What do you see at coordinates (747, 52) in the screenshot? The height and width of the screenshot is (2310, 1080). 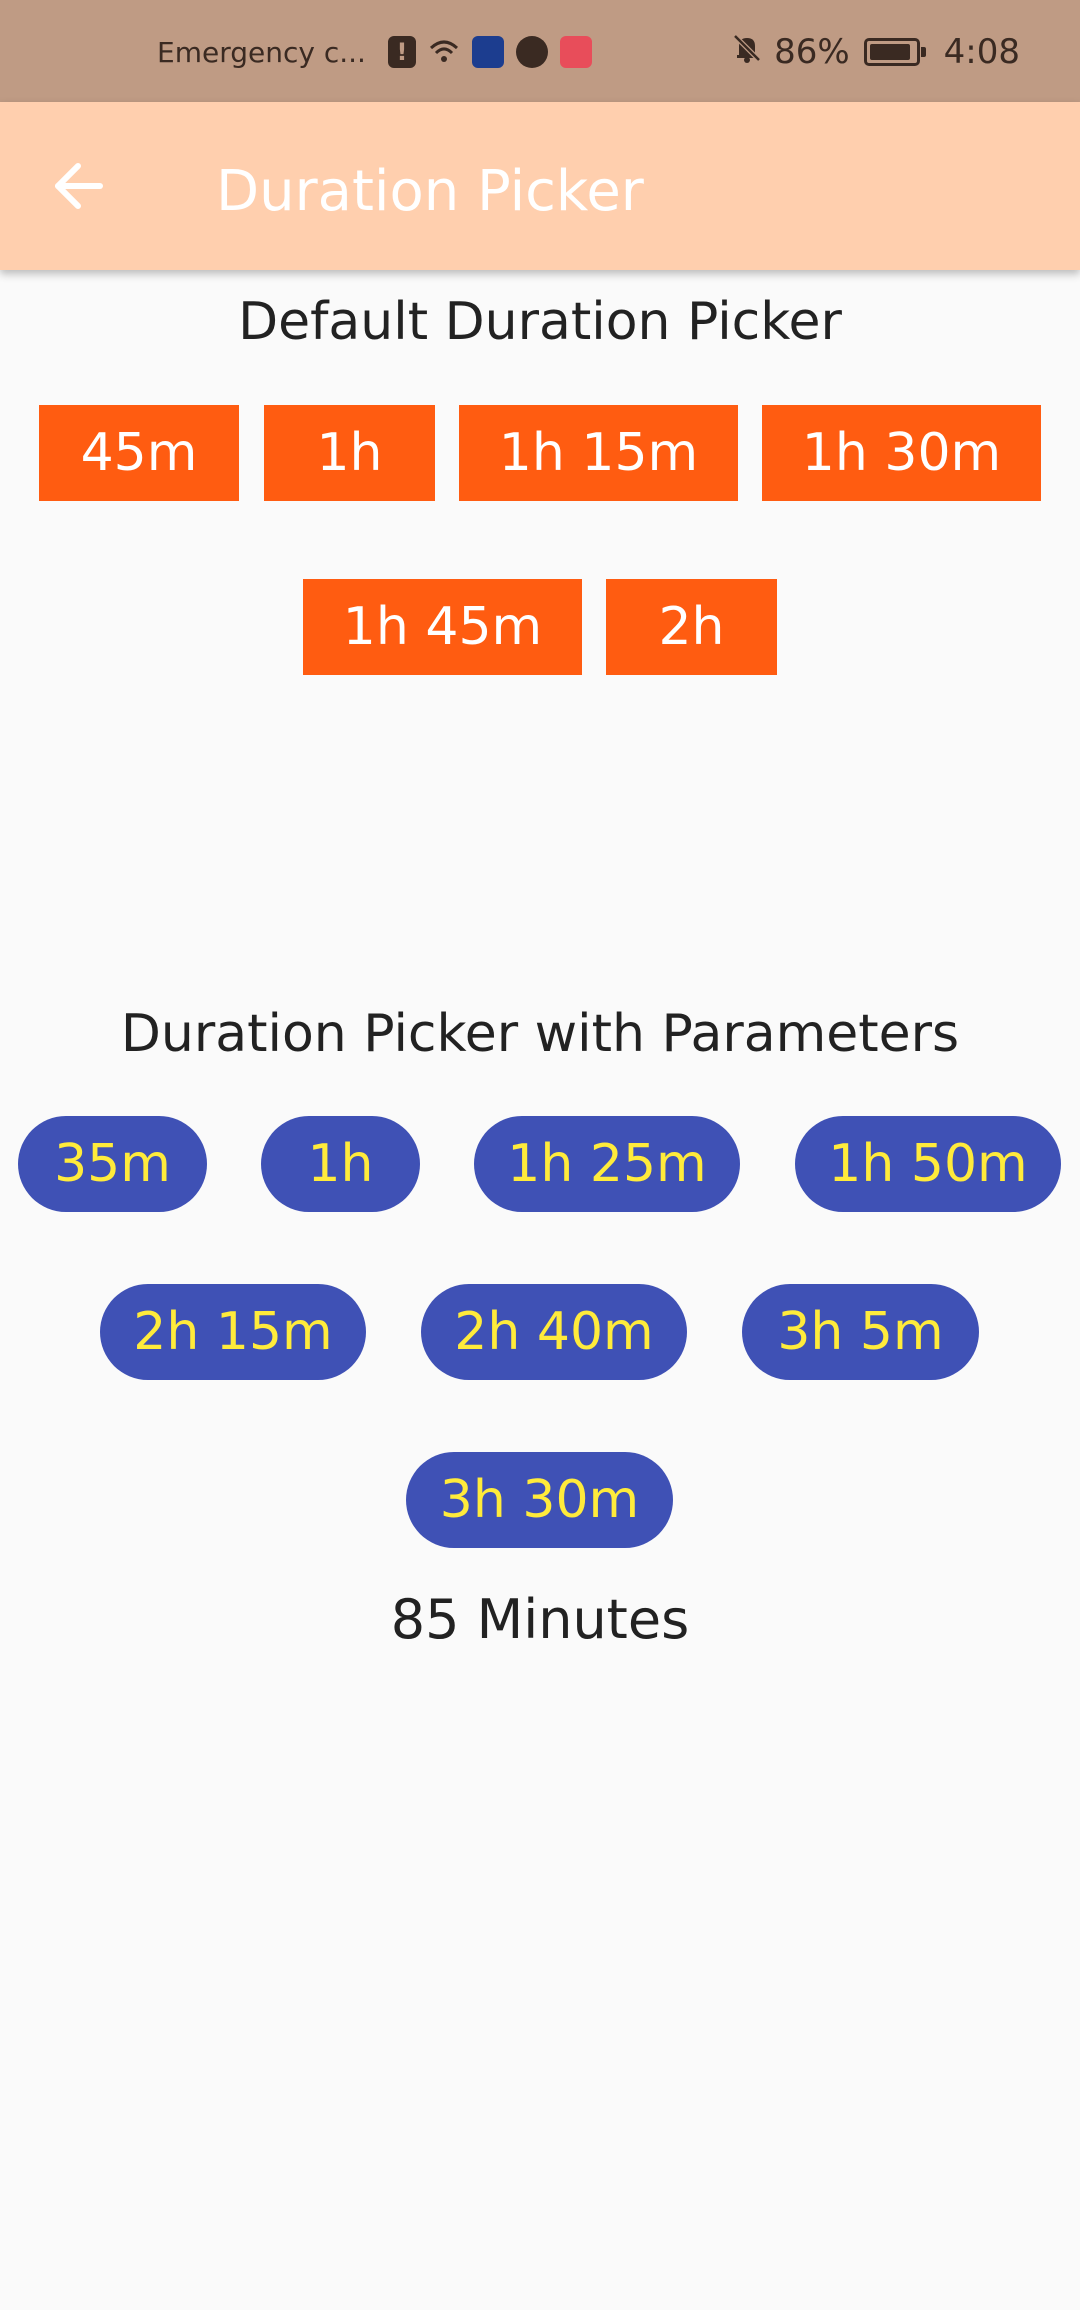 I see `bell-muted-icon` at bounding box center [747, 52].